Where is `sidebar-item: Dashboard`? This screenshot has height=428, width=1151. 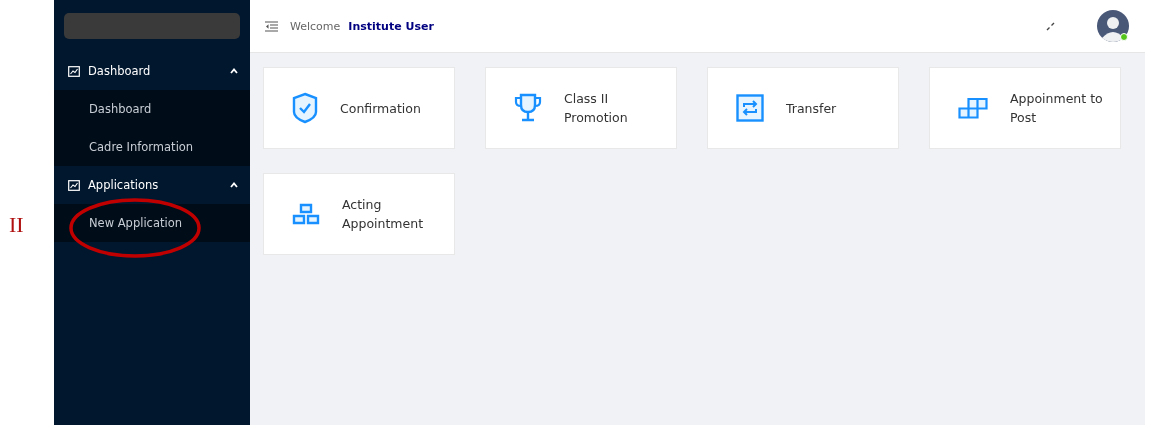 sidebar-item: Dashboard is located at coordinates (152, 109).